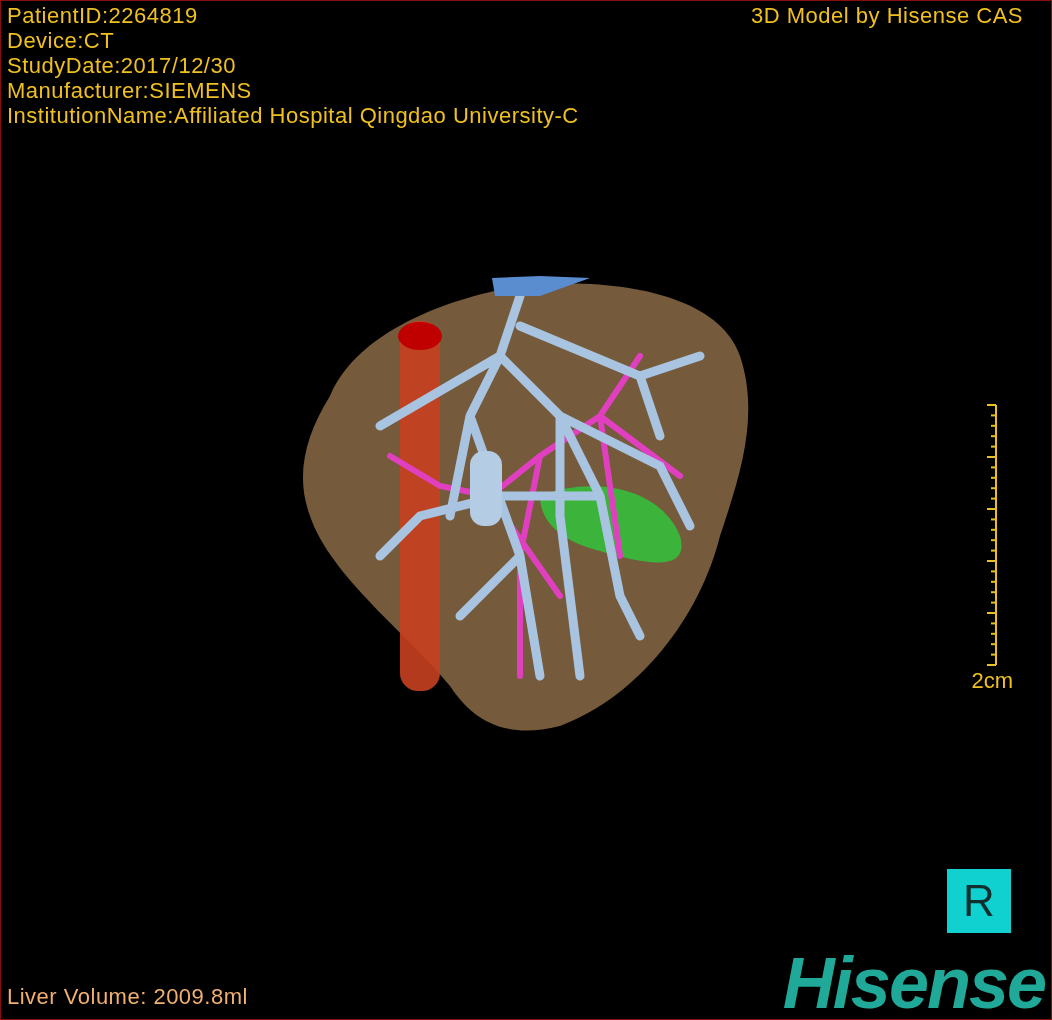  What do you see at coordinates (992, 535) in the screenshot?
I see `scale-ruler-icon` at bounding box center [992, 535].